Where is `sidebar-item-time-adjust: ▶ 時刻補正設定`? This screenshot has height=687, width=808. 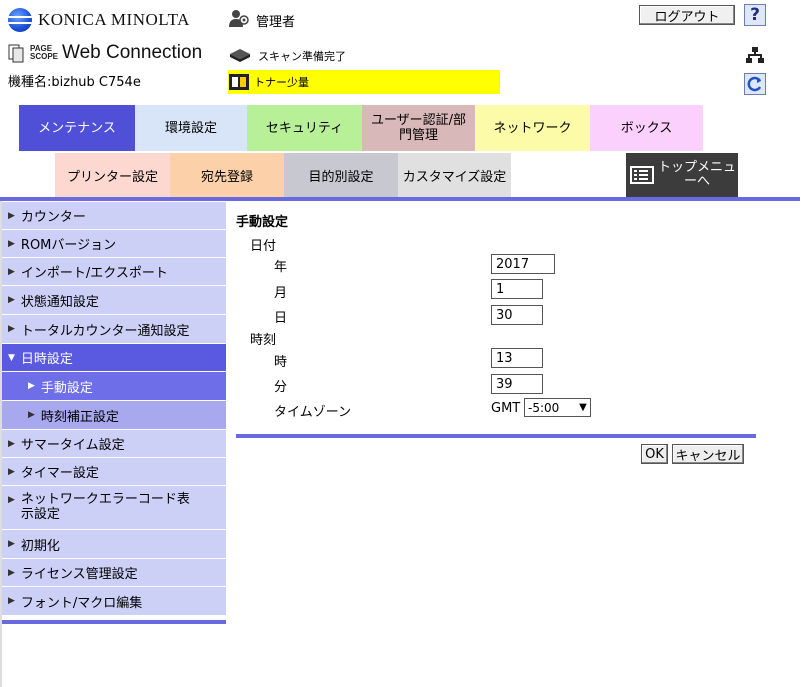
sidebar-item-time-adjust: ▶ 時刻補正設定 is located at coordinates (114, 415).